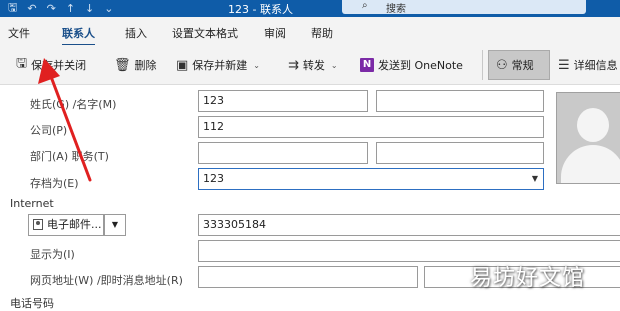  What do you see at coordinates (78, 35) in the screenshot?
I see `tab-contact: 联系人` at bounding box center [78, 35].